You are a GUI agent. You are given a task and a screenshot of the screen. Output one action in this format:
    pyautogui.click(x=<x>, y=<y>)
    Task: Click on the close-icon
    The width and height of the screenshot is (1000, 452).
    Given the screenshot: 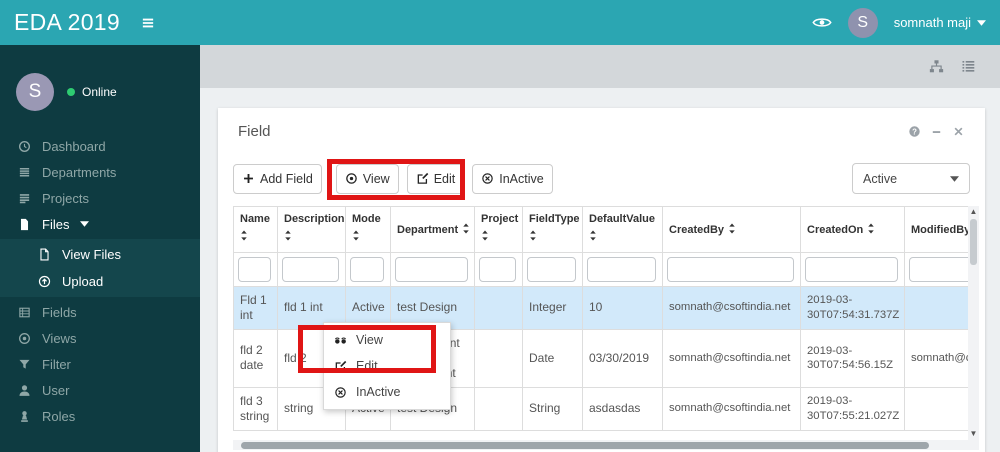 What is the action you would take?
    pyautogui.click(x=958, y=131)
    